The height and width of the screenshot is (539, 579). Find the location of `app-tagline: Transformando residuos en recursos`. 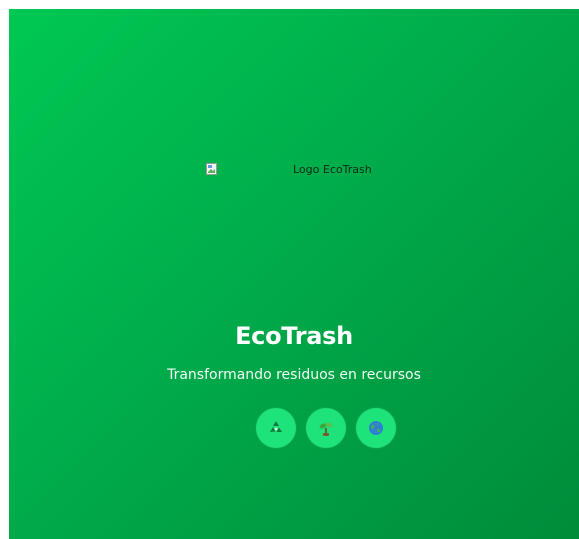

app-tagline: Transformando residuos en recursos is located at coordinates (294, 375).